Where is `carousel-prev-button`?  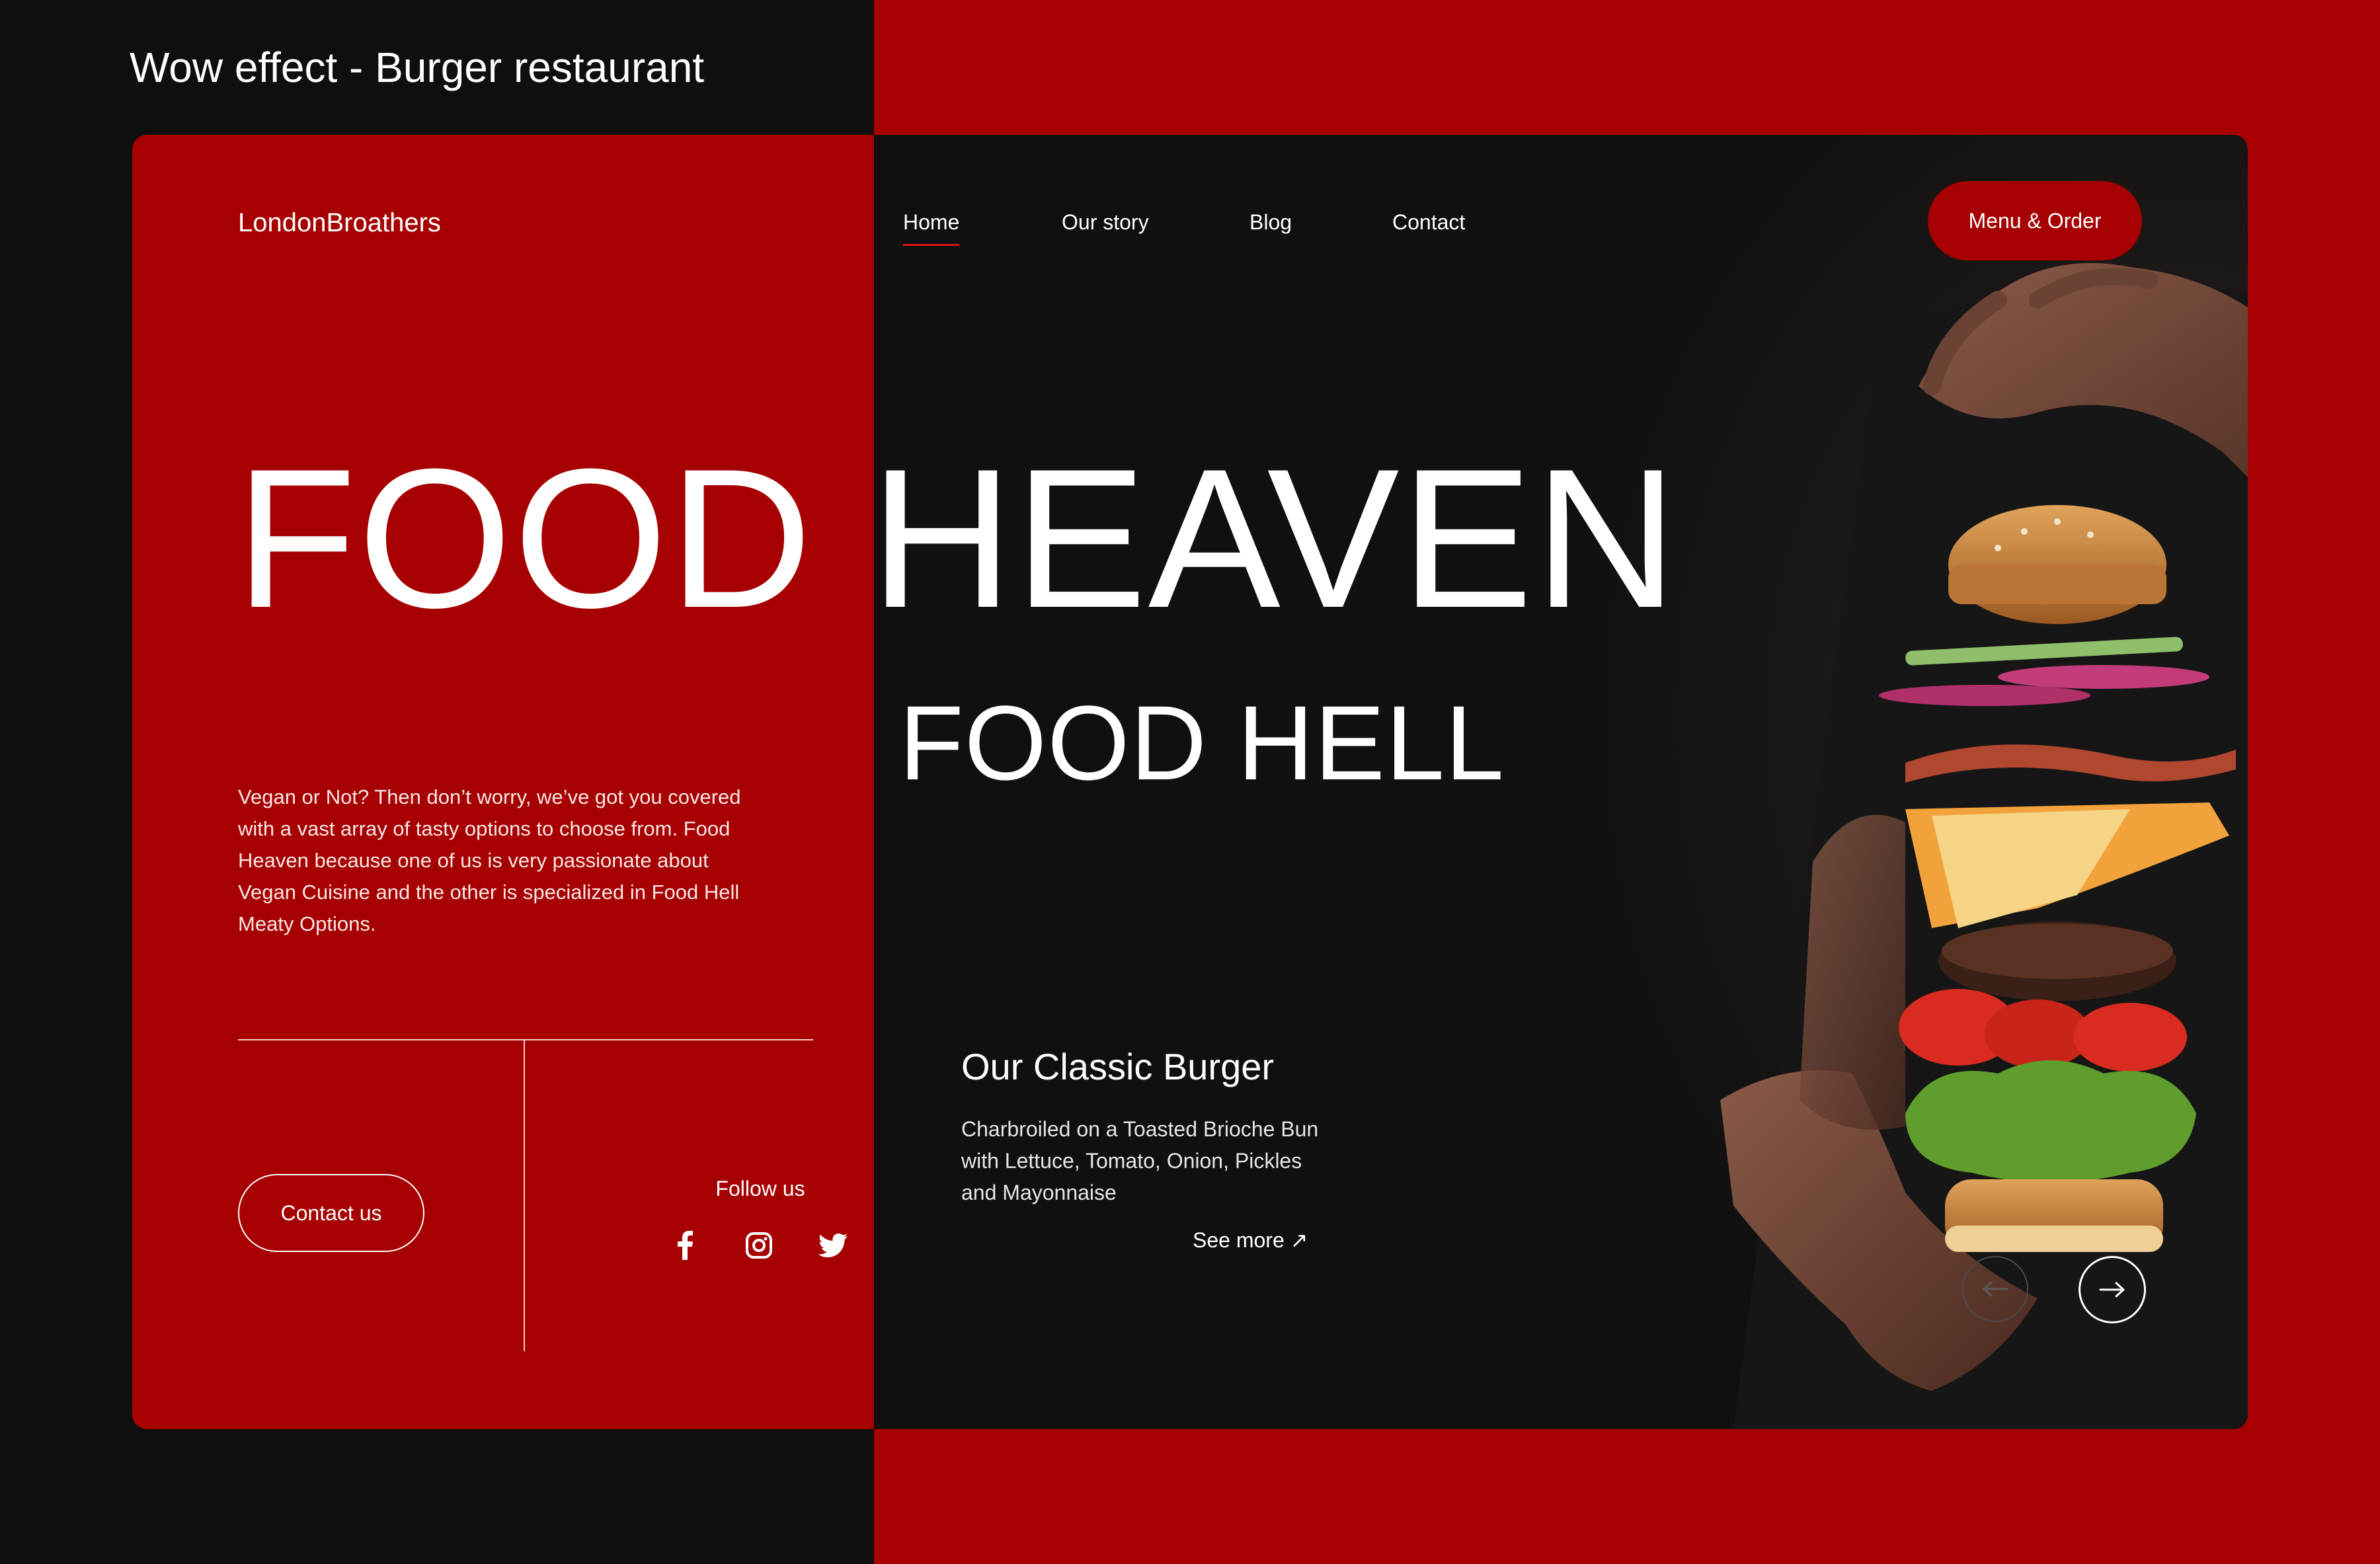 carousel-prev-button is located at coordinates (1995, 1289).